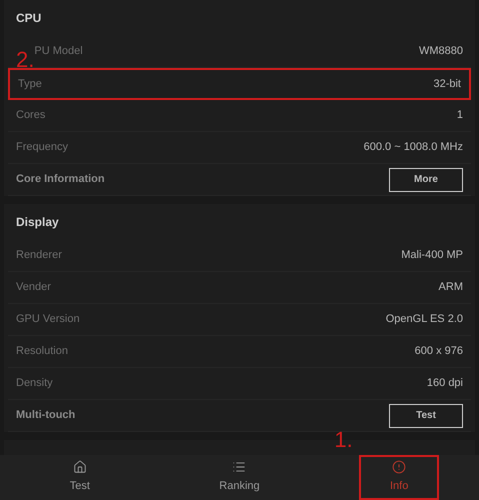  What do you see at coordinates (79, 467) in the screenshot?
I see `home-icon` at bounding box center [79, 467].